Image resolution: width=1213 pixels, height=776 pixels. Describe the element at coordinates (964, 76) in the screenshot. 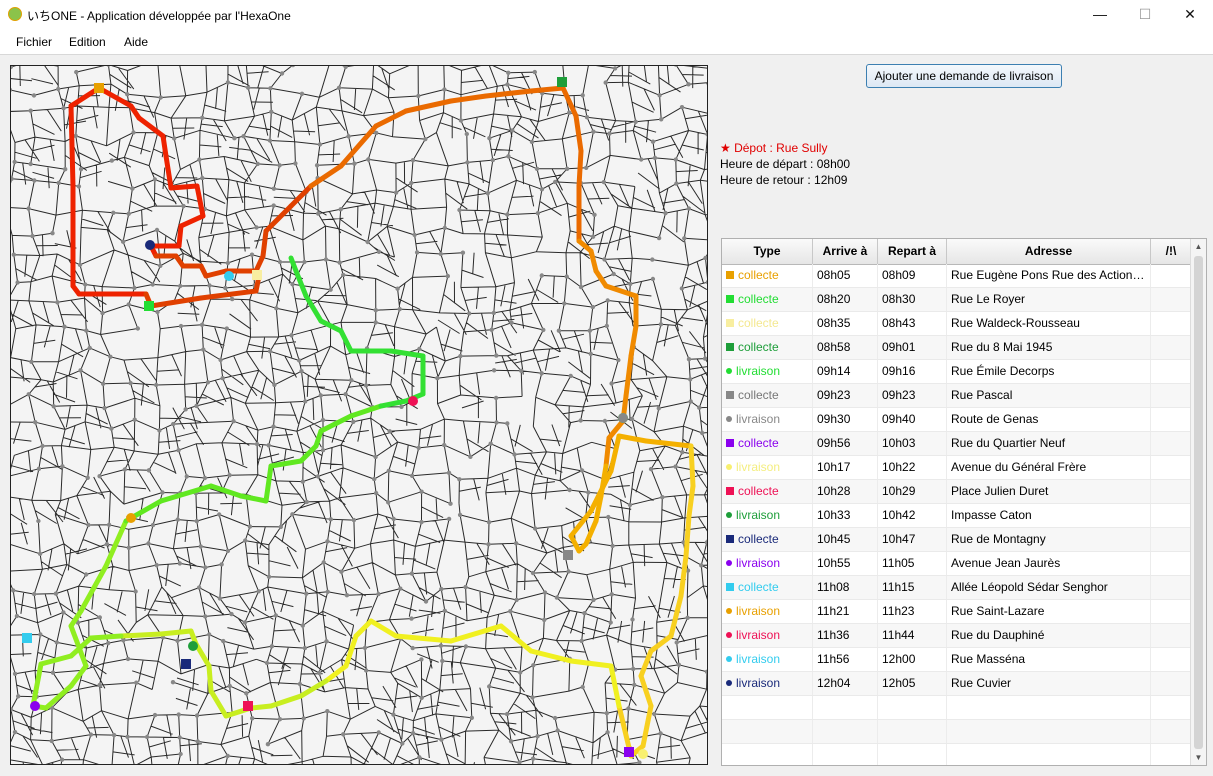

I see `add-delivery-request-button: Ajouter une demande de livraison` at that location.